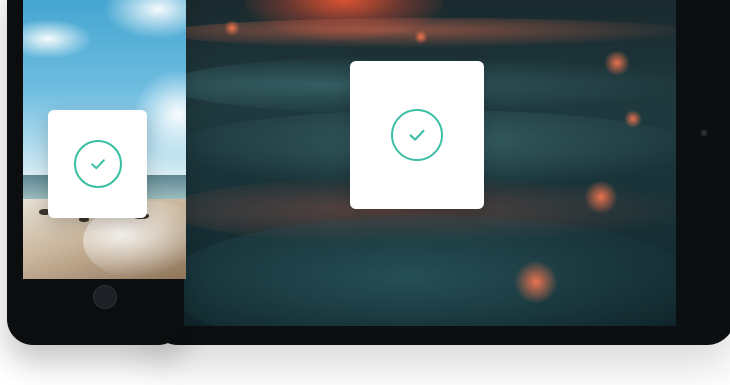  I want to click on tablet-success-card, so click(417, 135).